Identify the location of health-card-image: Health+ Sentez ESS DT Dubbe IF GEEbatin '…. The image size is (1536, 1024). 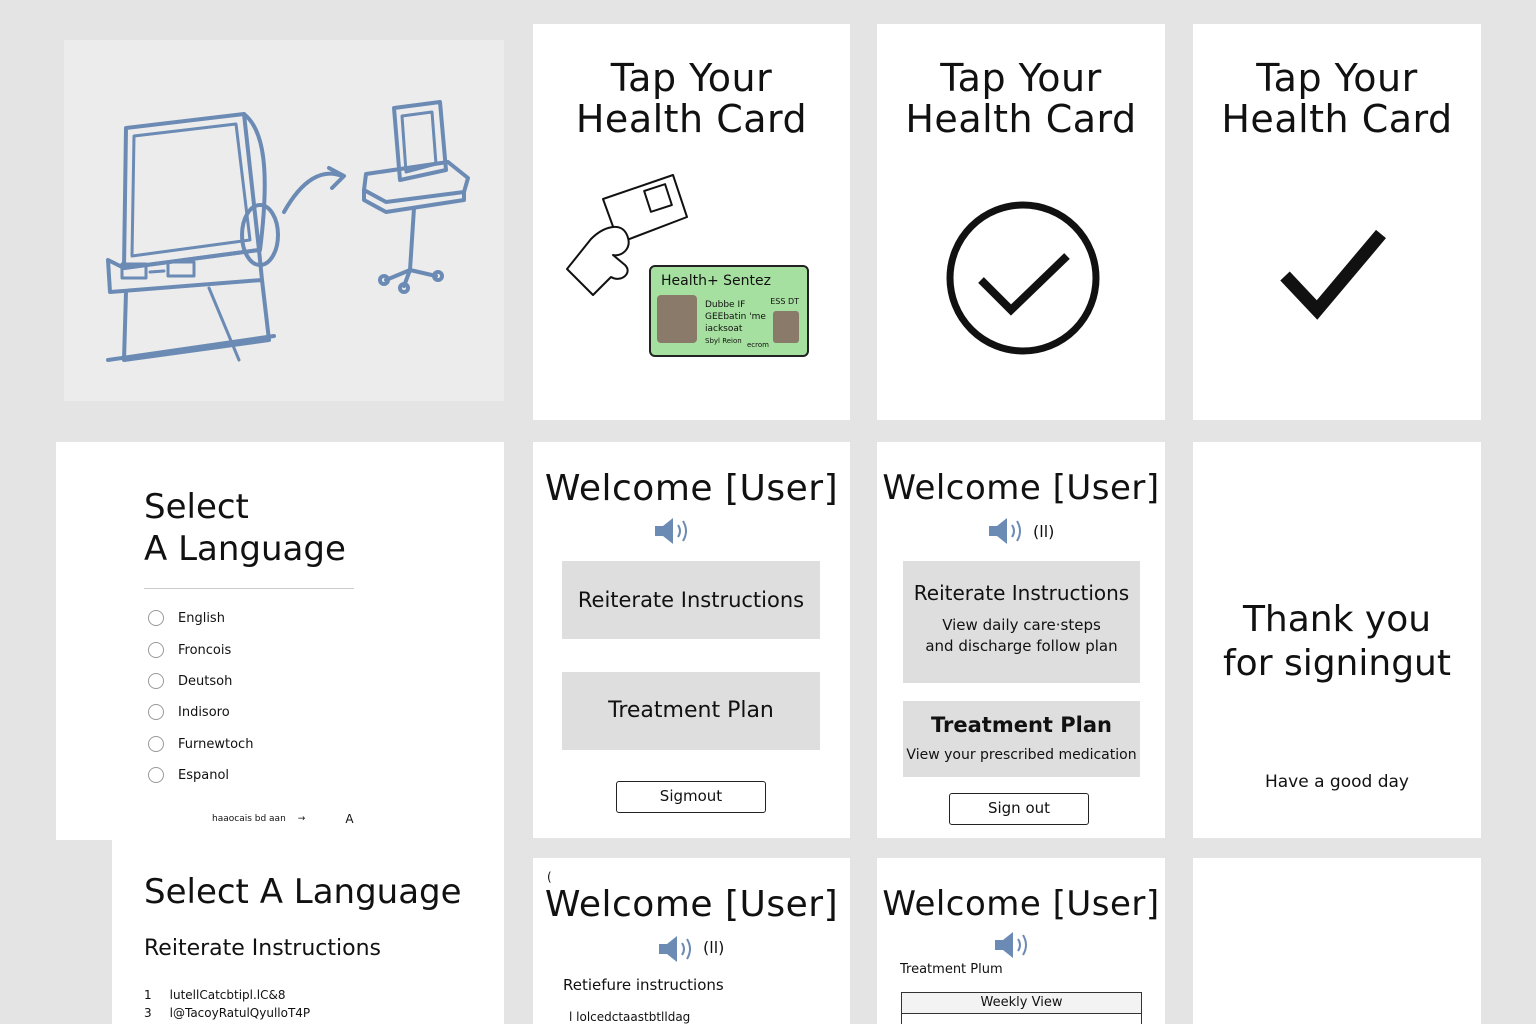
(729, 311).